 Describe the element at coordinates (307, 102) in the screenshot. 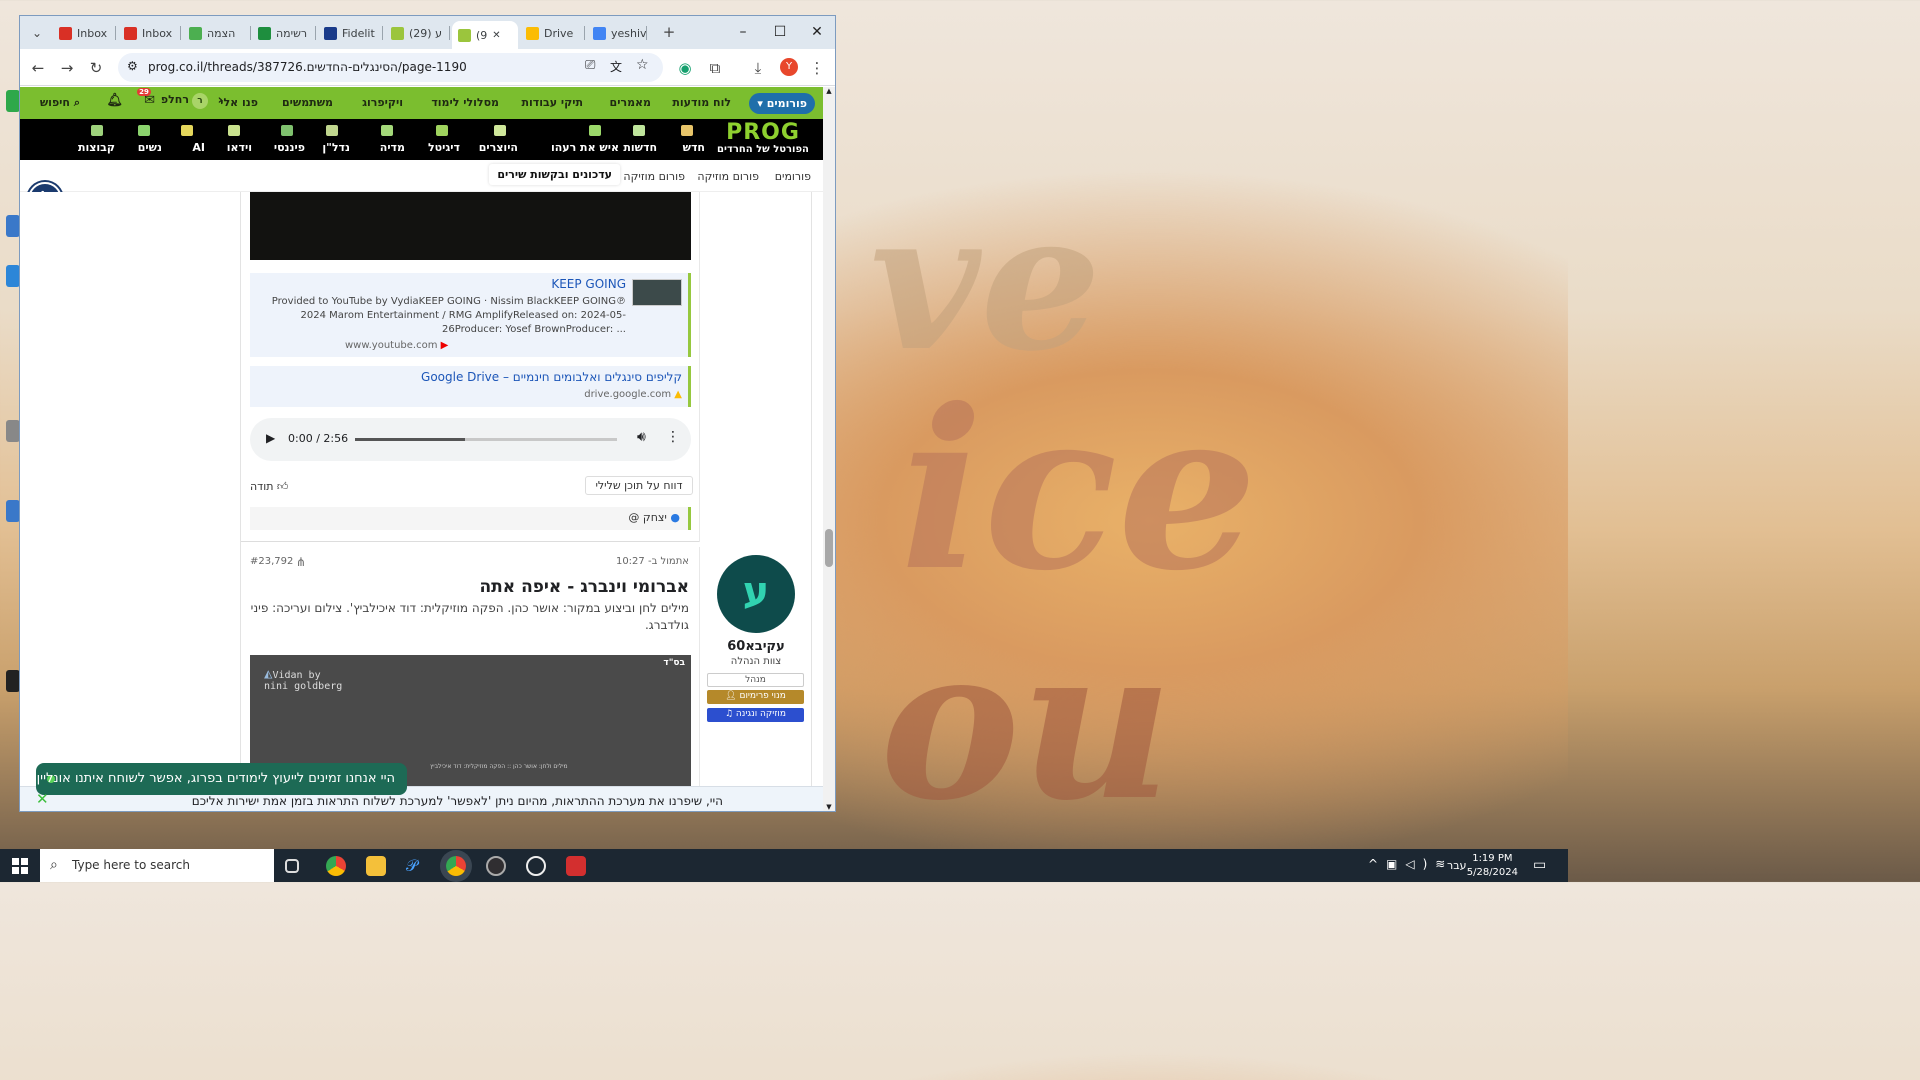

I see `nav-users: משתמשים` at that location.